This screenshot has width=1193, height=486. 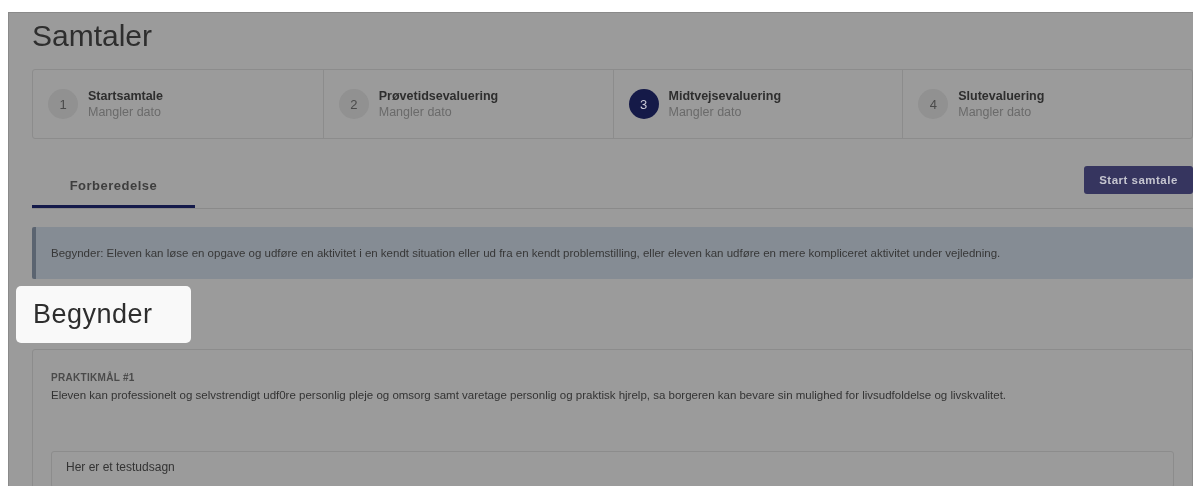 What do you see at coordinates (93, 314) in the screenshot?
I see `level-heading: Begynder` at bounding box center [93, 314].